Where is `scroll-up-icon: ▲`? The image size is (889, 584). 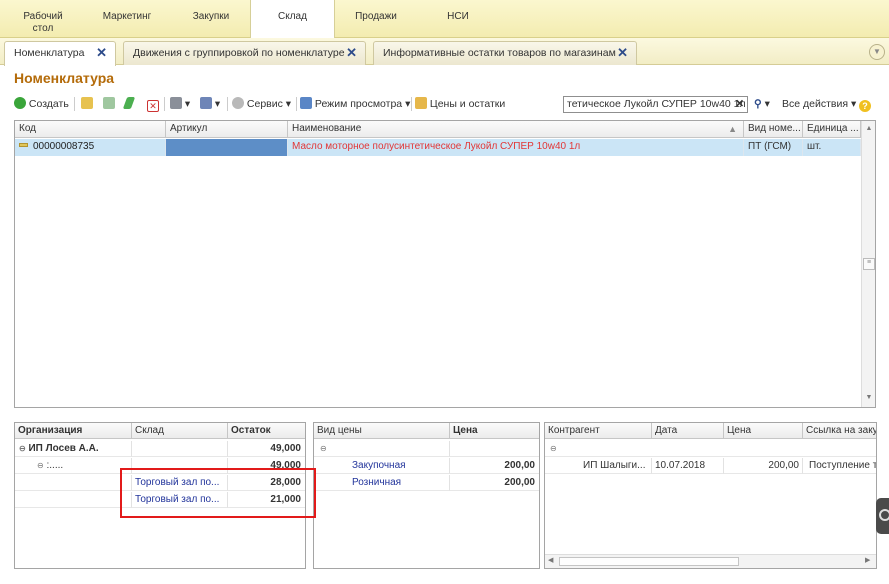 scroll-up-icon: ▲ is located at coordinates (868, 129).